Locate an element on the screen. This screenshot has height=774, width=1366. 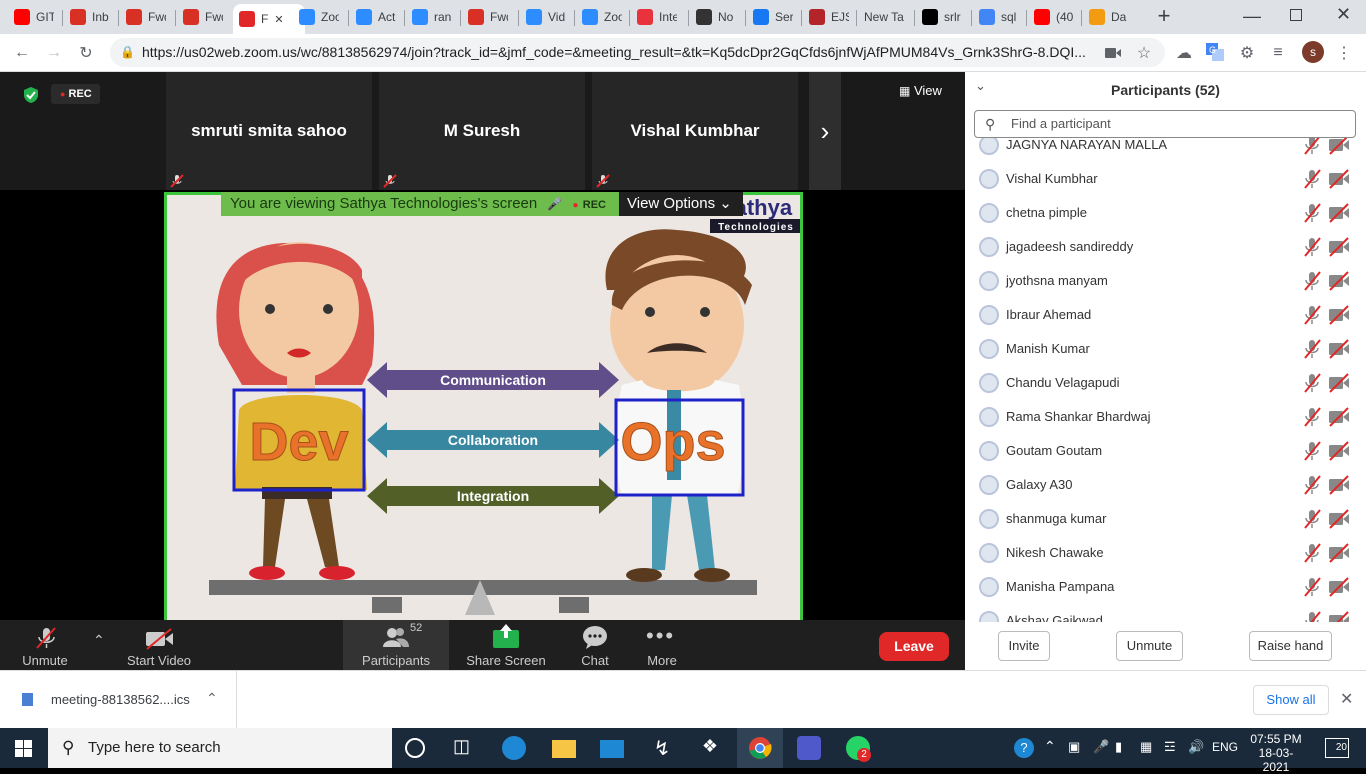
f-icon is located at coordinates (761, 17).